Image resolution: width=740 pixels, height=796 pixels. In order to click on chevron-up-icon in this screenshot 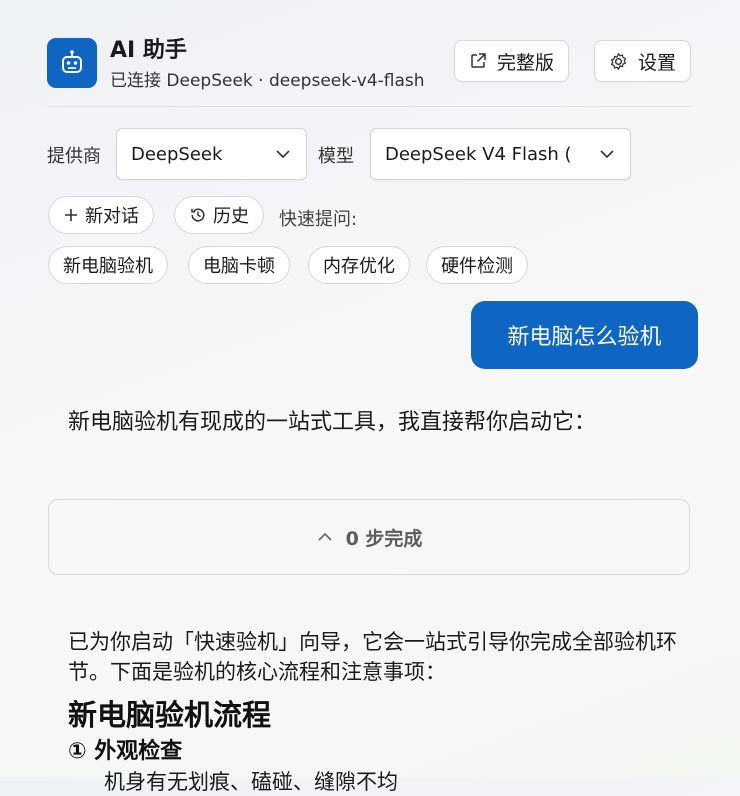, I will do `click(325, 536)`.